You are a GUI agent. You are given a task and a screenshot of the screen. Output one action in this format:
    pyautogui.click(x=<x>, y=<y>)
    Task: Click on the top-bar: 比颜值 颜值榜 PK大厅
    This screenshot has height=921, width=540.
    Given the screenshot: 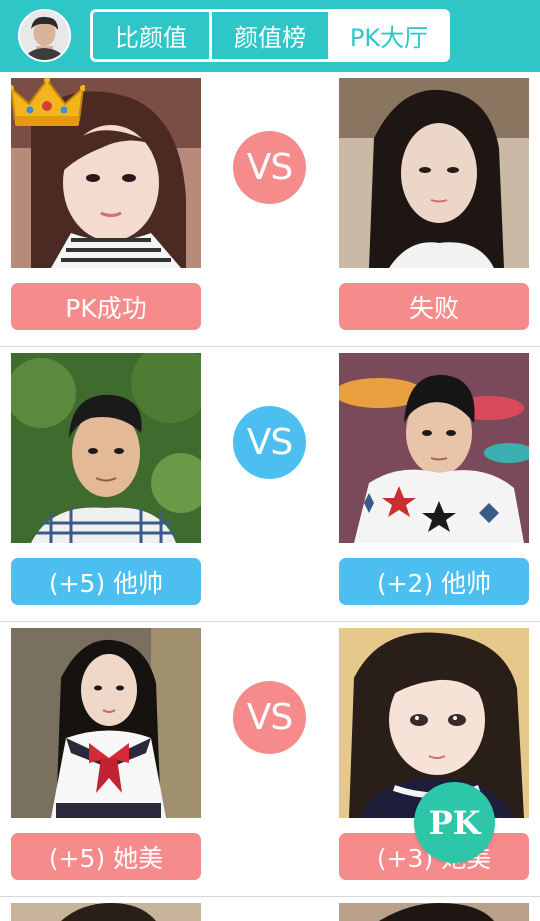 What is the action you would take?
    pyautogui.click(x=270, y=36)
    